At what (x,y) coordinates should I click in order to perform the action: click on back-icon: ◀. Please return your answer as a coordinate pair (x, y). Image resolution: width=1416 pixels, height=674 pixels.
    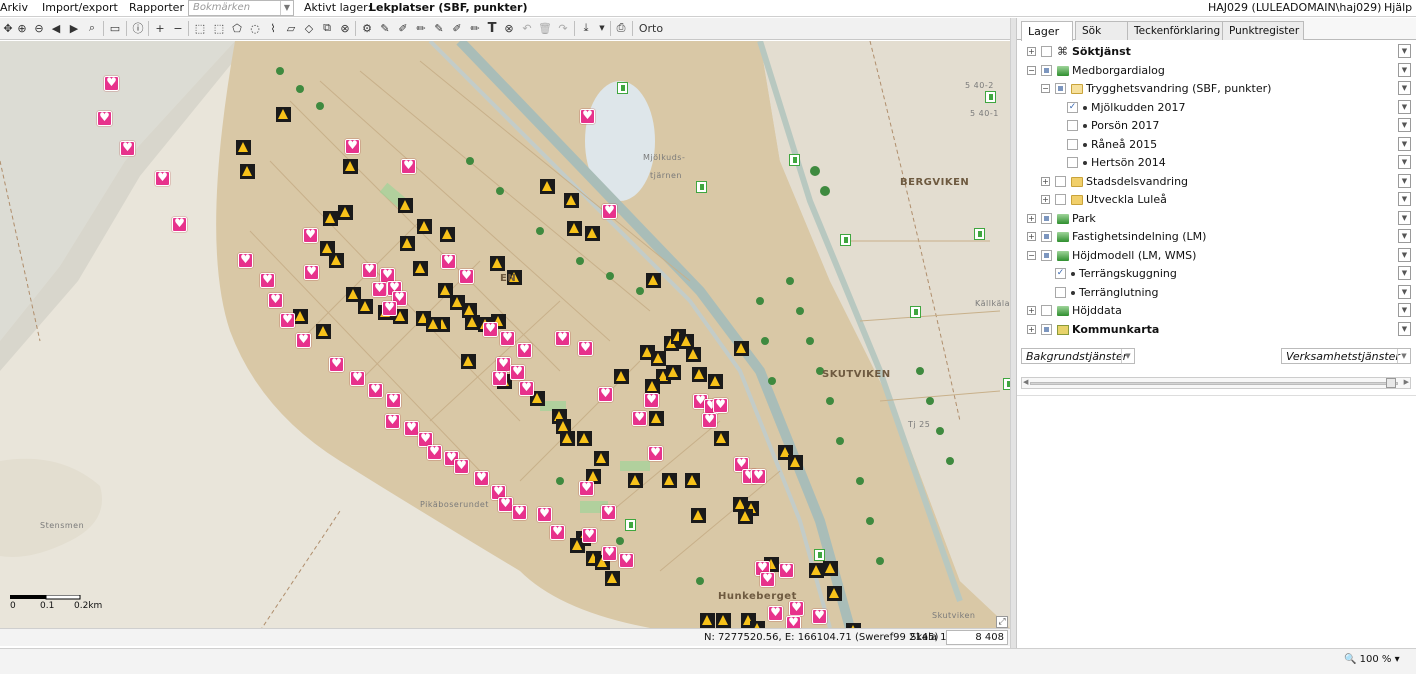
    Looking at the image, I should click on (56, 28).